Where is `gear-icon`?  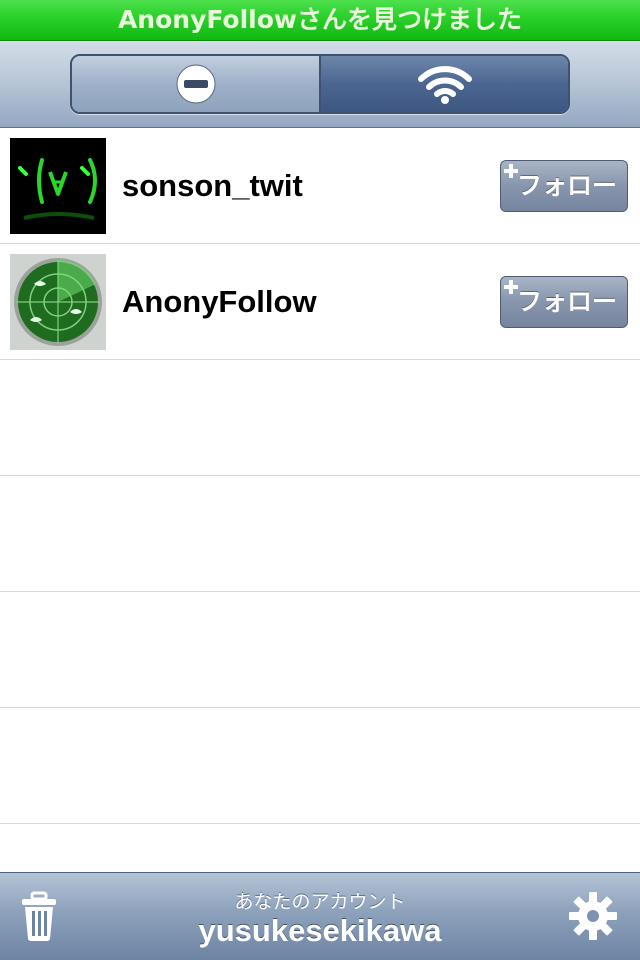
gear-icon is located at coordinates (593, 916).